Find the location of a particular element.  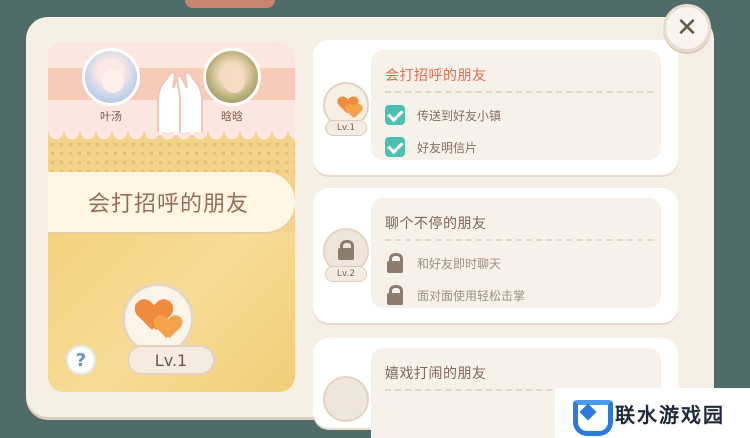

relationship-title: 会打招呼的朋友 is located at coordinates (168, 204).